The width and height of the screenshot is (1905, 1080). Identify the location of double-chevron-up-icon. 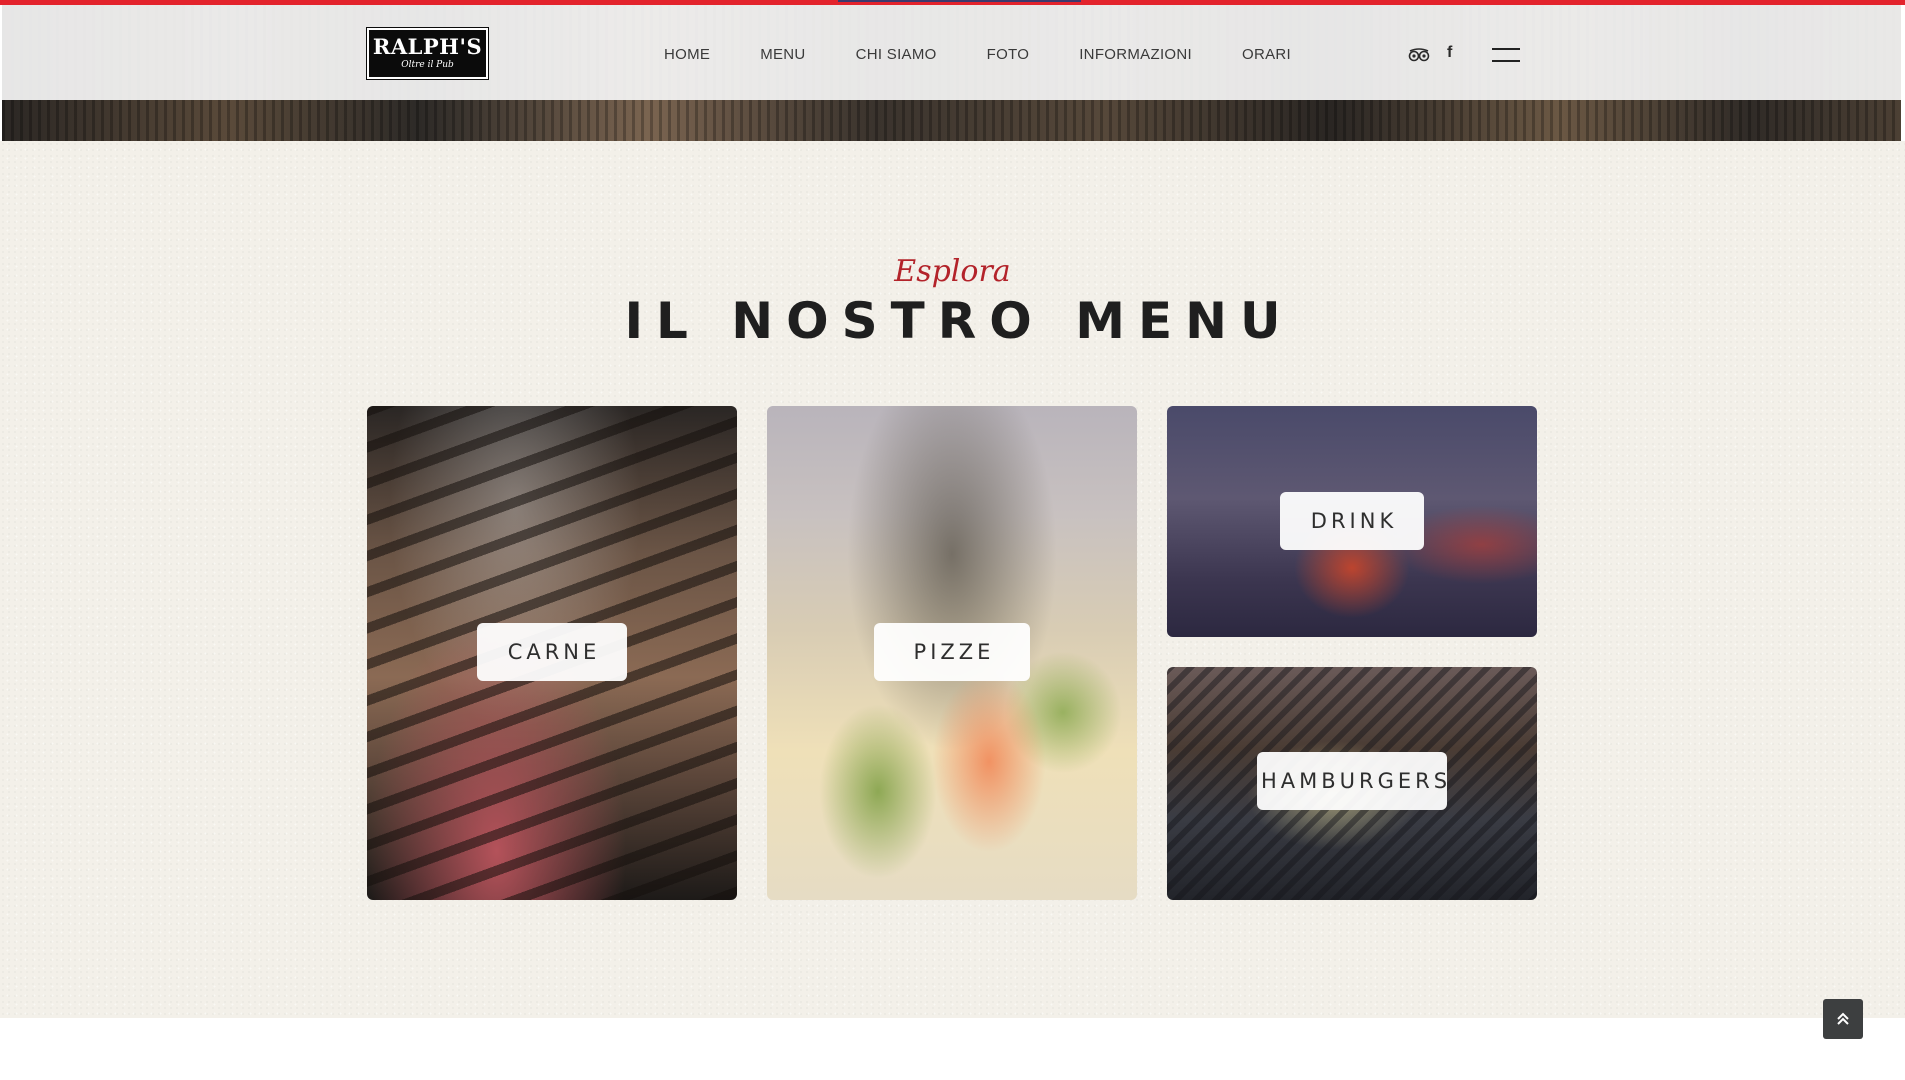
(1843, 1018).